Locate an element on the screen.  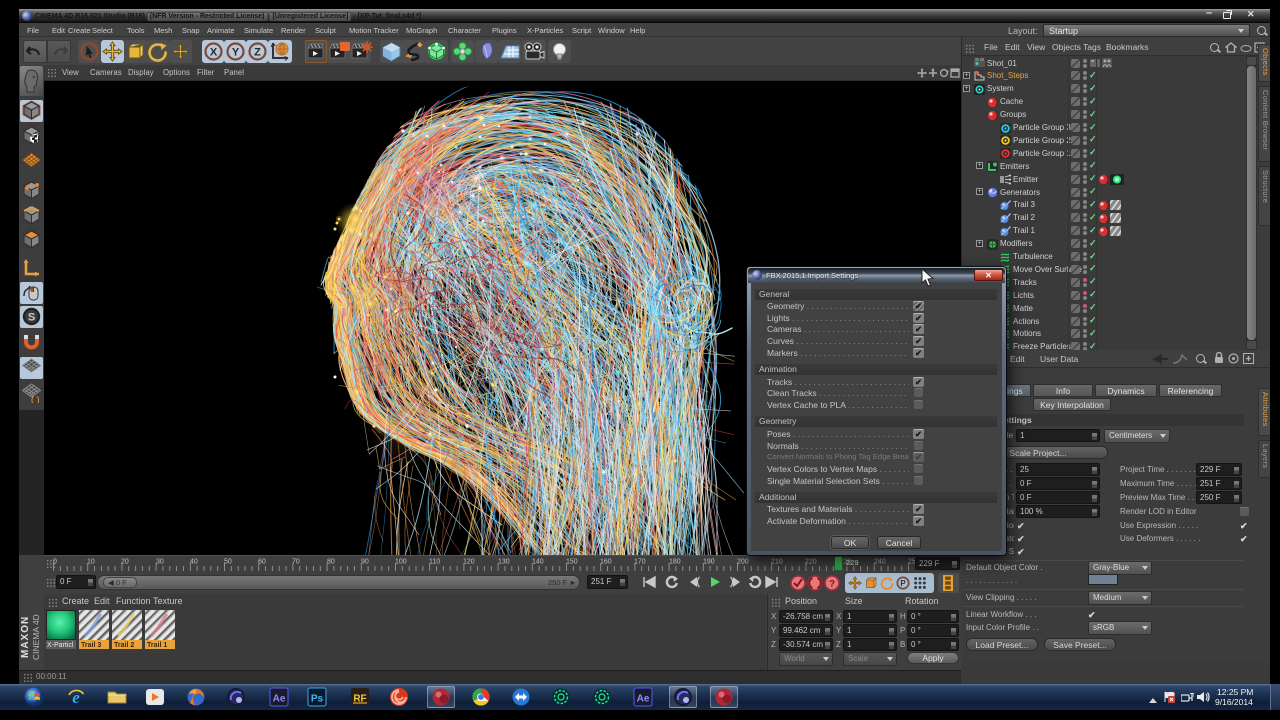
svg-text: 10 is located at coordinates (91, 562).